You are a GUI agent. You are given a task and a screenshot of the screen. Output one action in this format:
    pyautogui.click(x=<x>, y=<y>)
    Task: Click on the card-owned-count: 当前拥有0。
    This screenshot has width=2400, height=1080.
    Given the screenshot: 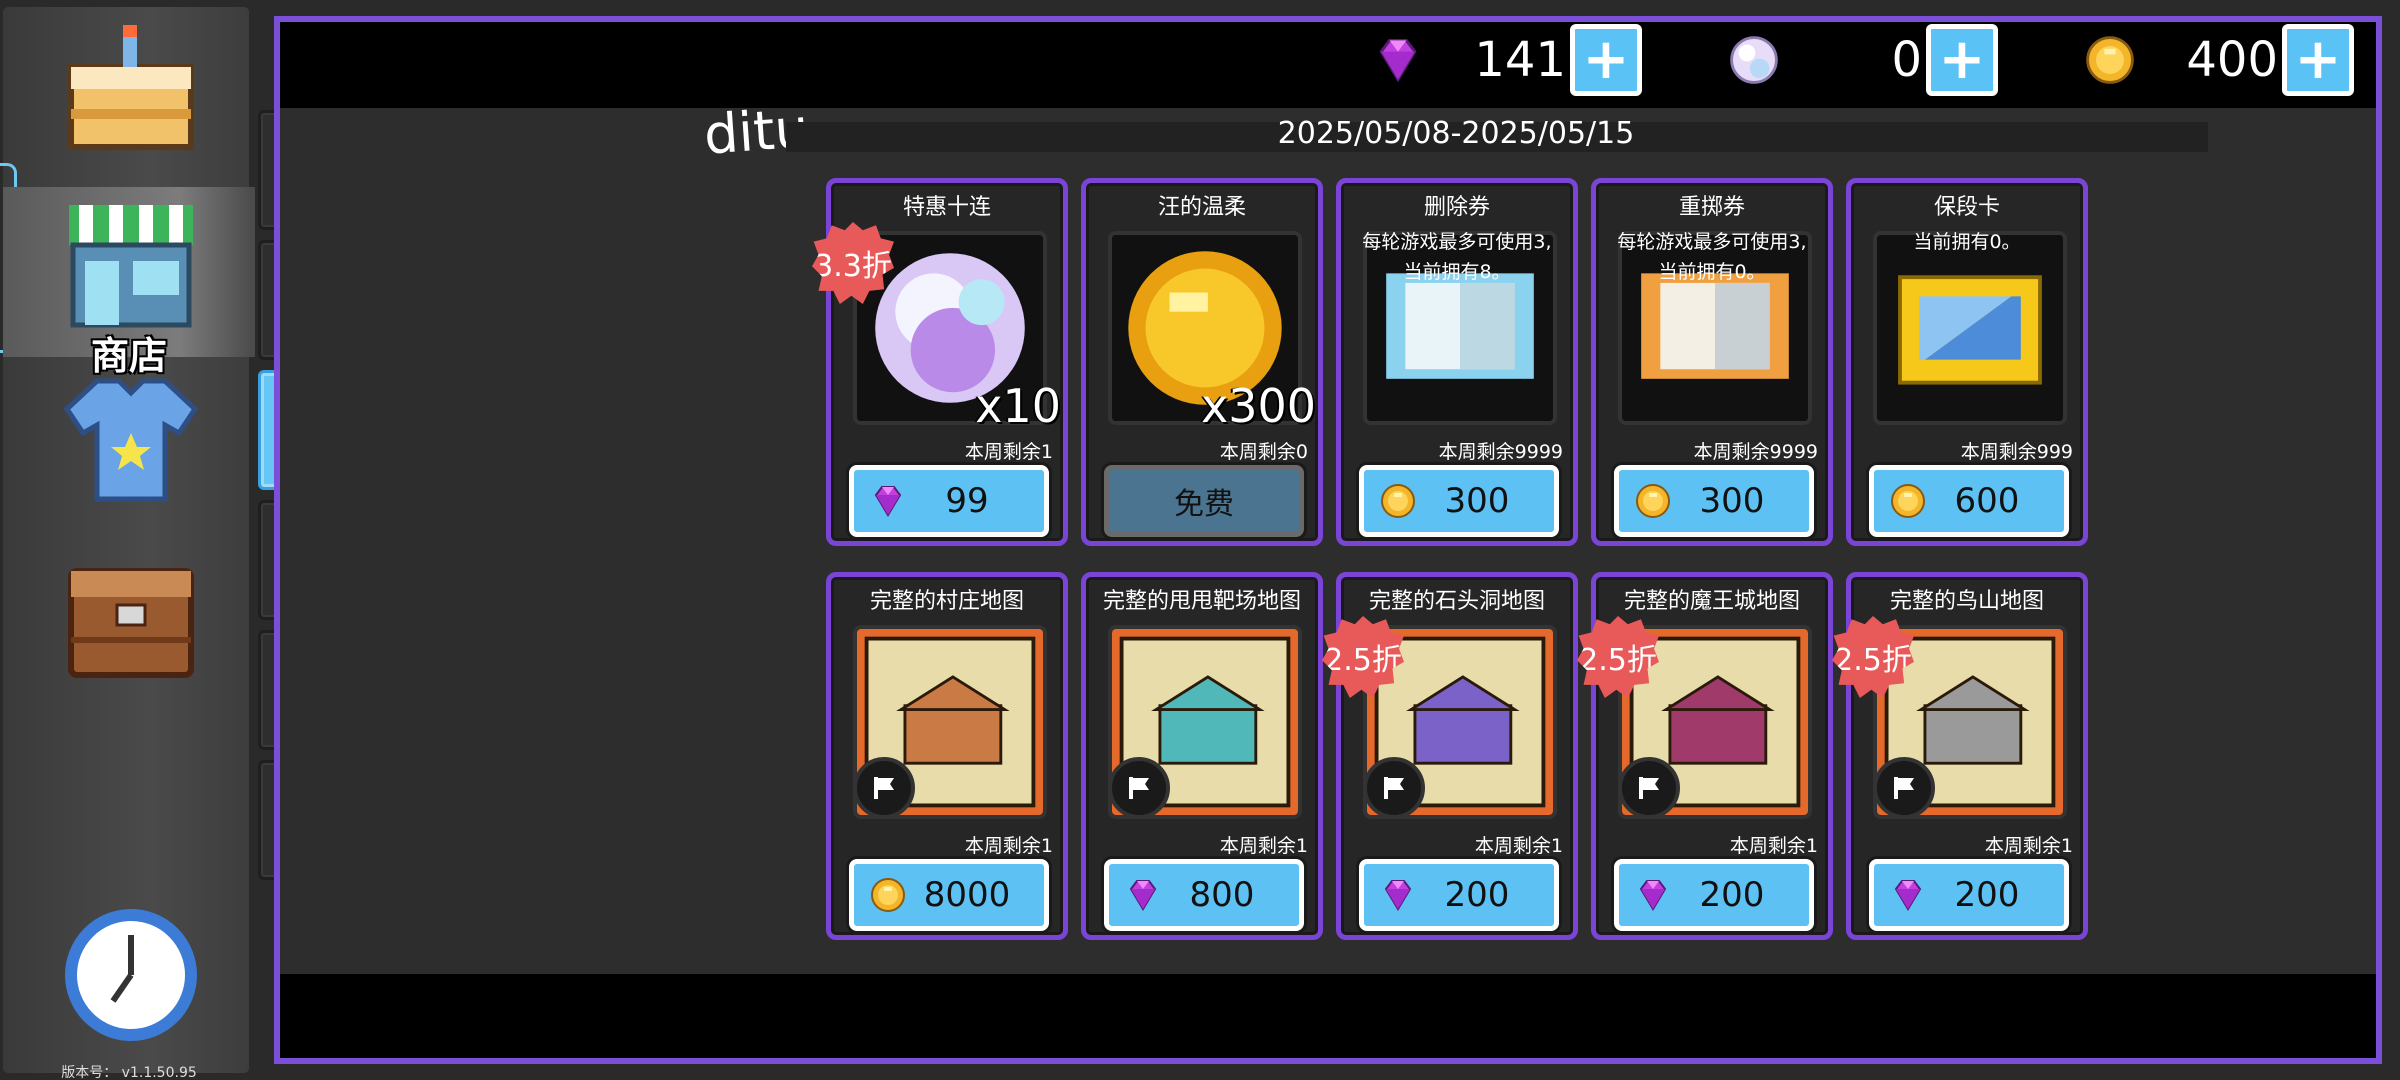 What is the action you would take?
    pyautogui.click(x=1712, y=272)
    